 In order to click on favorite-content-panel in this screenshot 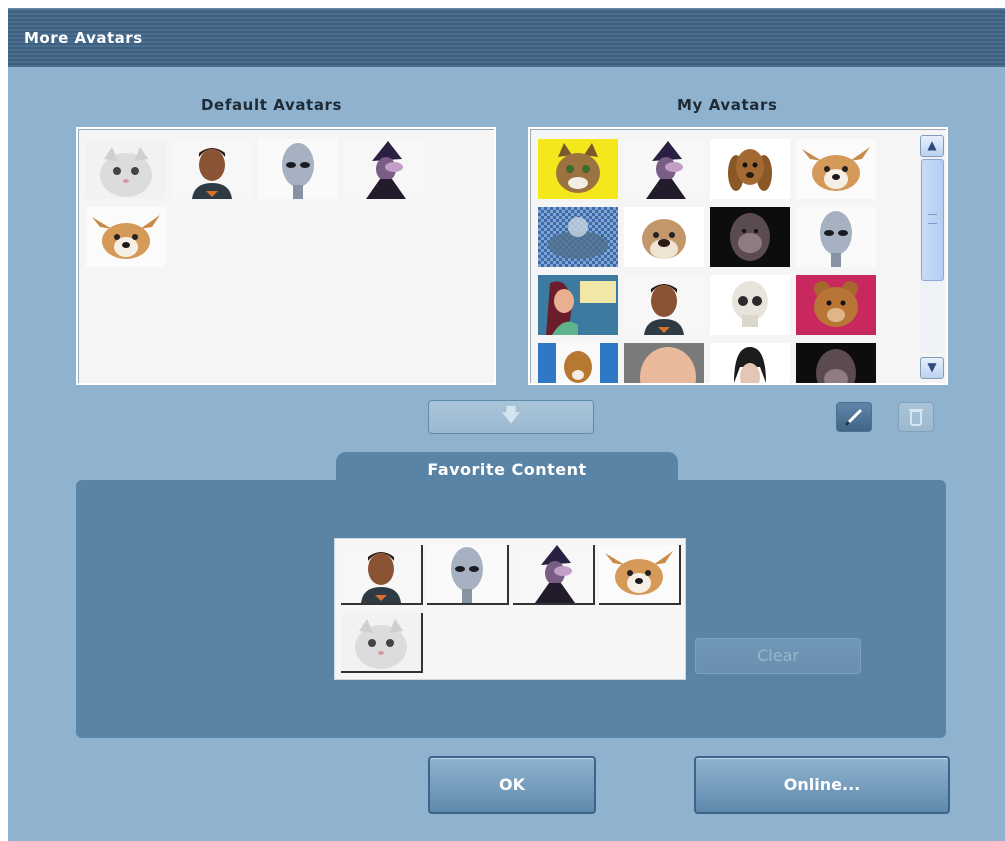, I will do `click(510, 609)`.